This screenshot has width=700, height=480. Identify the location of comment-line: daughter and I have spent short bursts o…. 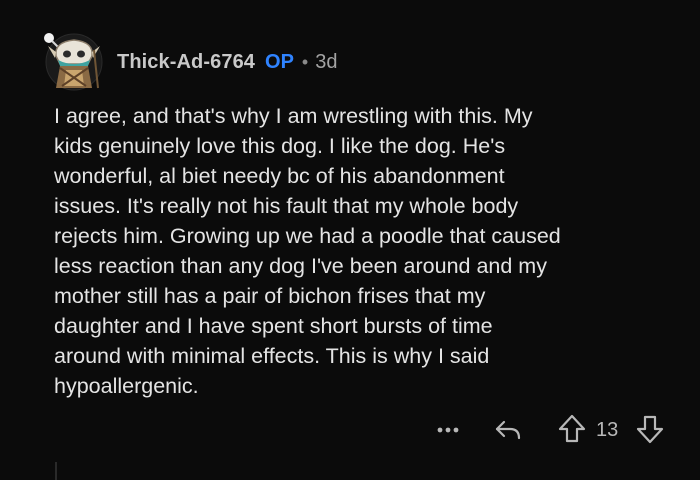
(273, 326).